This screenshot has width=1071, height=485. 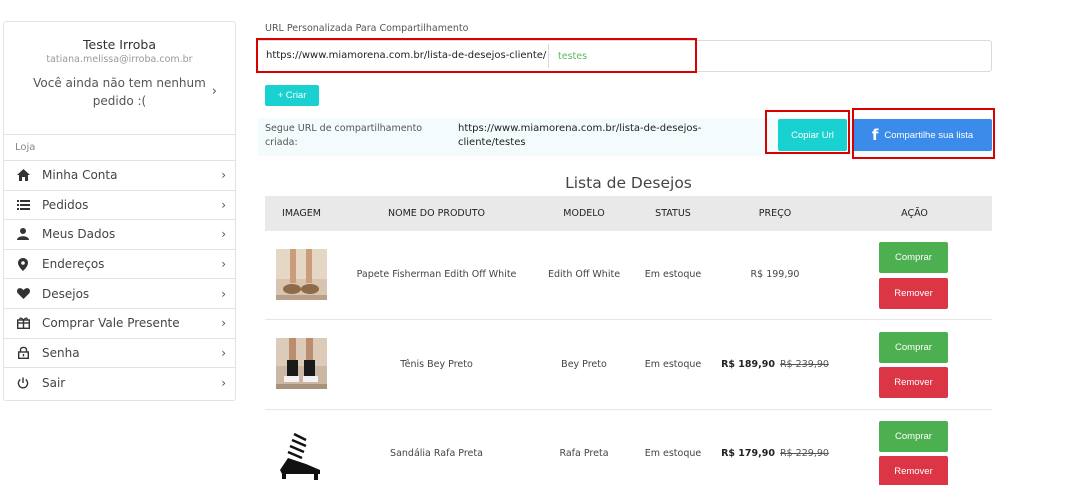 I want to click on product-name: Tênis Bey Preto, so click(x=436, y=364).